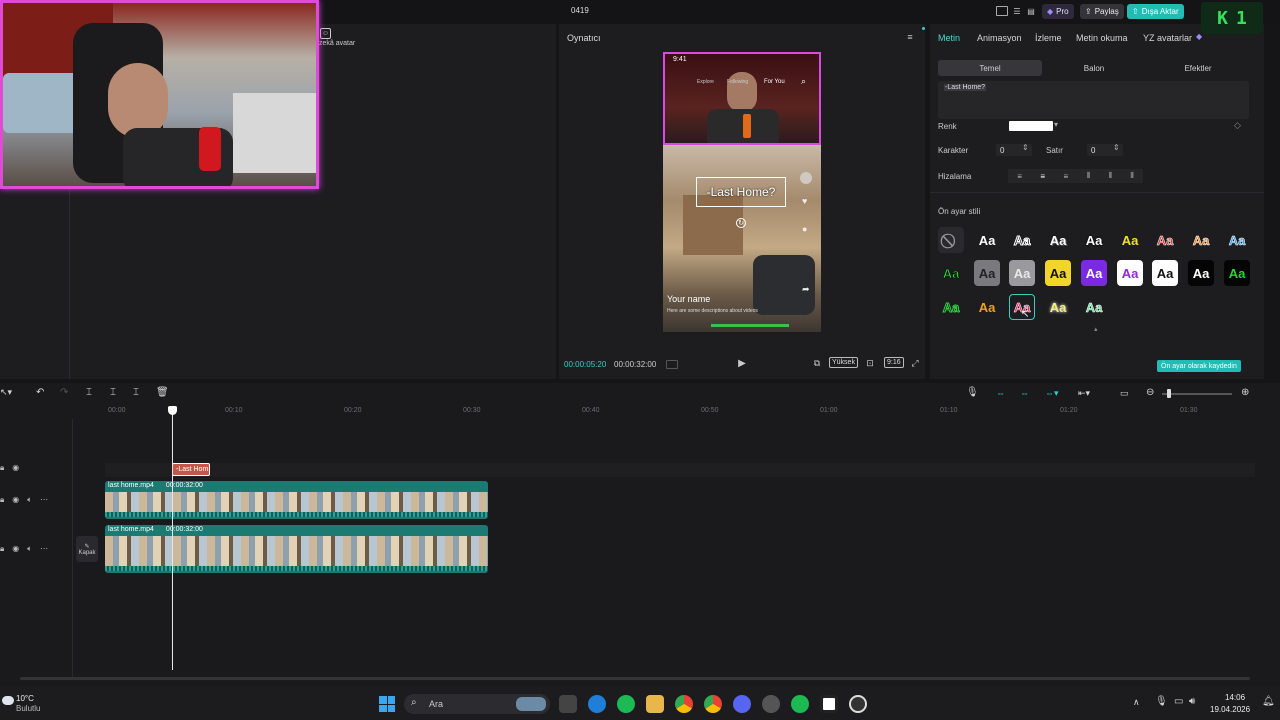  Describe the element at coordinates (1056, 124) in the screenshot. I see `chevron-down-icon: ▾` at that location.